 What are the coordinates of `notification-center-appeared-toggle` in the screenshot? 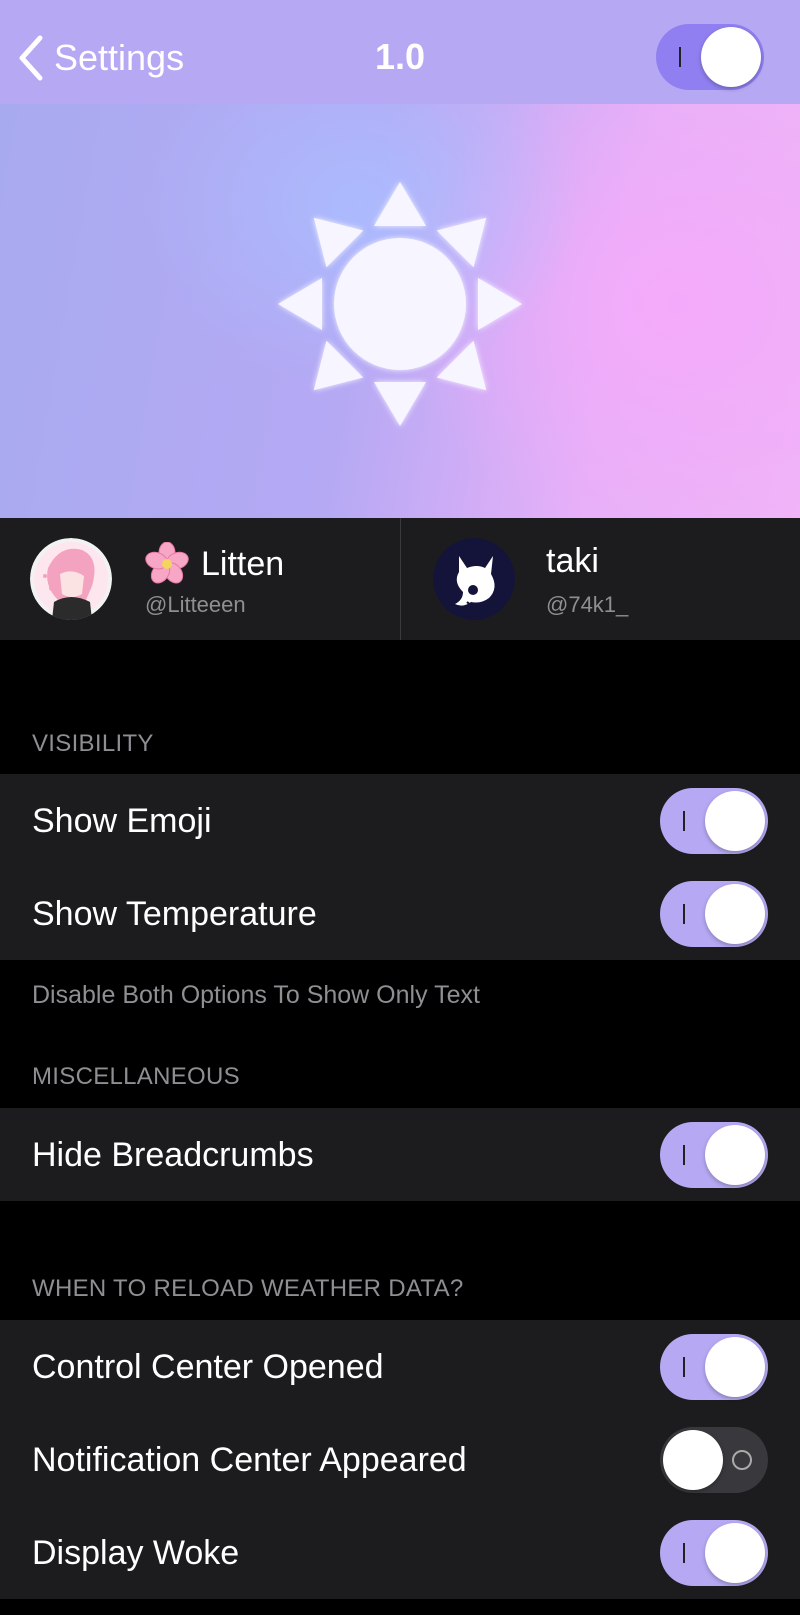 It's located at (714, 1460).